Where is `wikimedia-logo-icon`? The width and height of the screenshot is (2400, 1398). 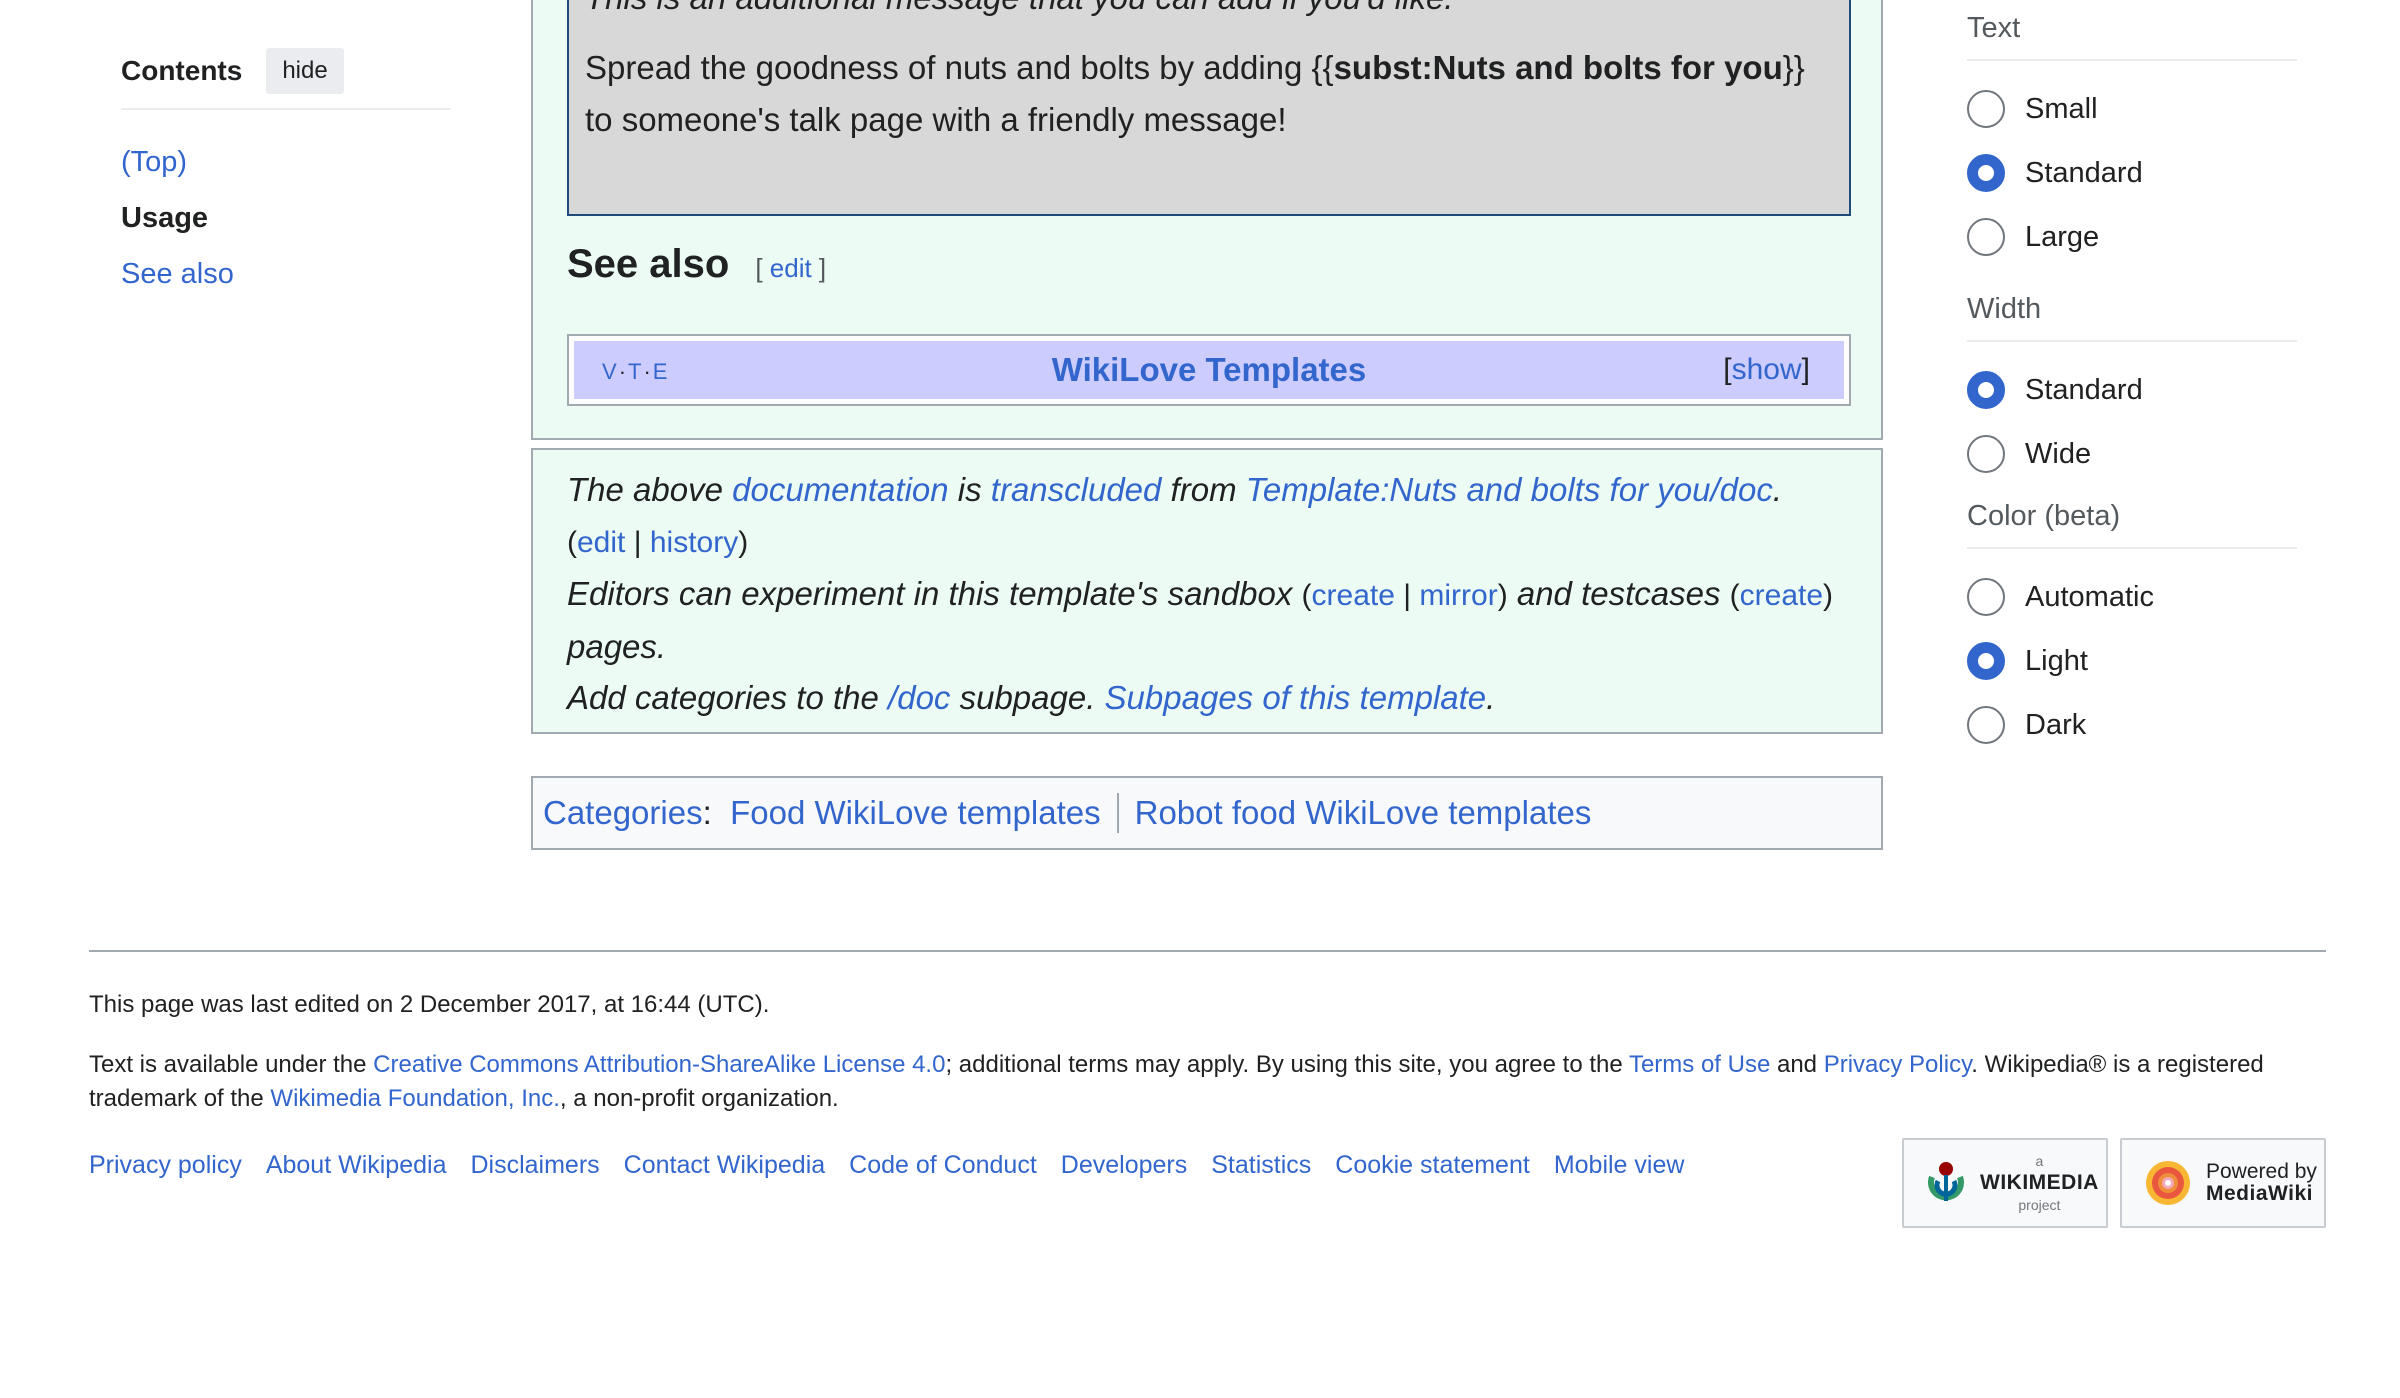
wikimedia-logo-icon is located at coordinates (1946, 1181).